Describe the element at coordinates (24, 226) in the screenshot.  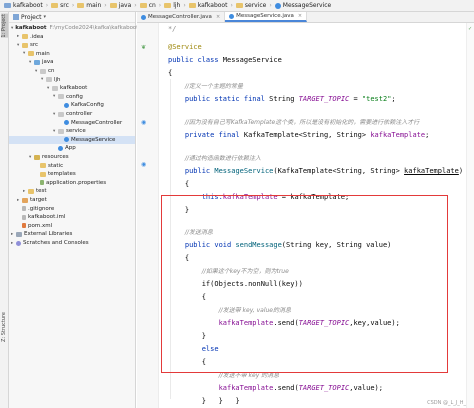
I see `xml-file-icon` at that location.